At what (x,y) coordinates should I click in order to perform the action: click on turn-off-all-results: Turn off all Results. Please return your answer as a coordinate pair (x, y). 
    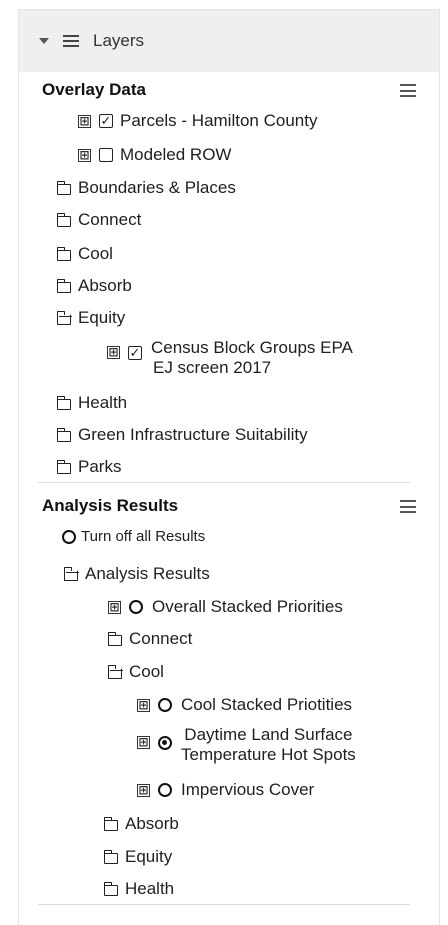
    Looking at the image, I should click on (133, 537).